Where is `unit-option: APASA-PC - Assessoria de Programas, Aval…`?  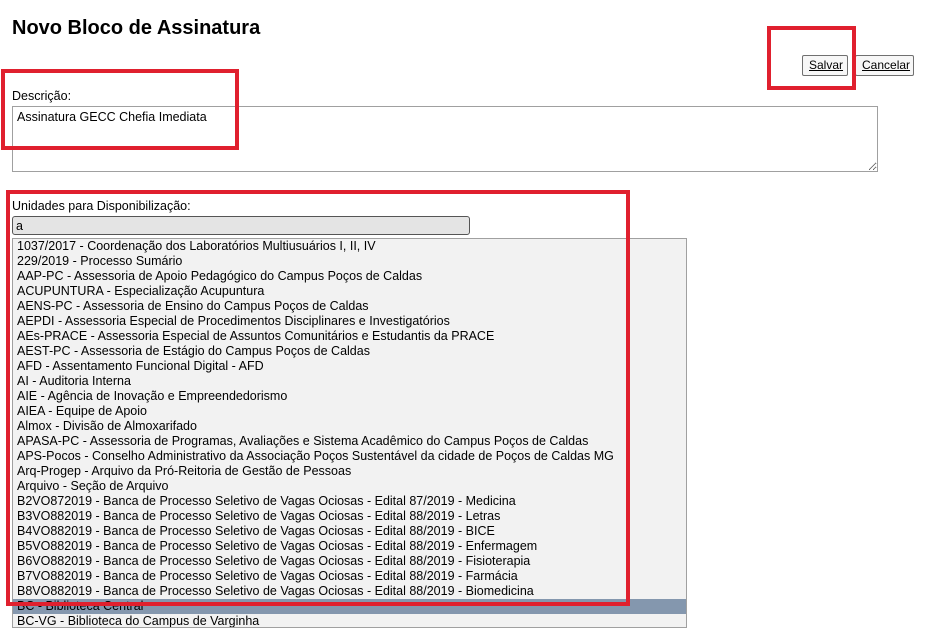
unit-option: APASA-PC - Assessoria de Programas, Aval… is located at coordinates (349, 441).